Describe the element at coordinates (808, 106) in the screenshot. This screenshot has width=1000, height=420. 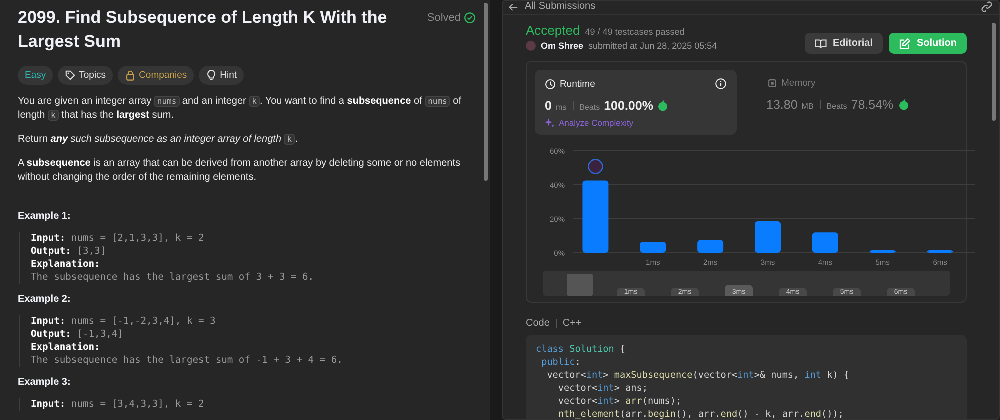
I see `stat-unit: MB` at that location.